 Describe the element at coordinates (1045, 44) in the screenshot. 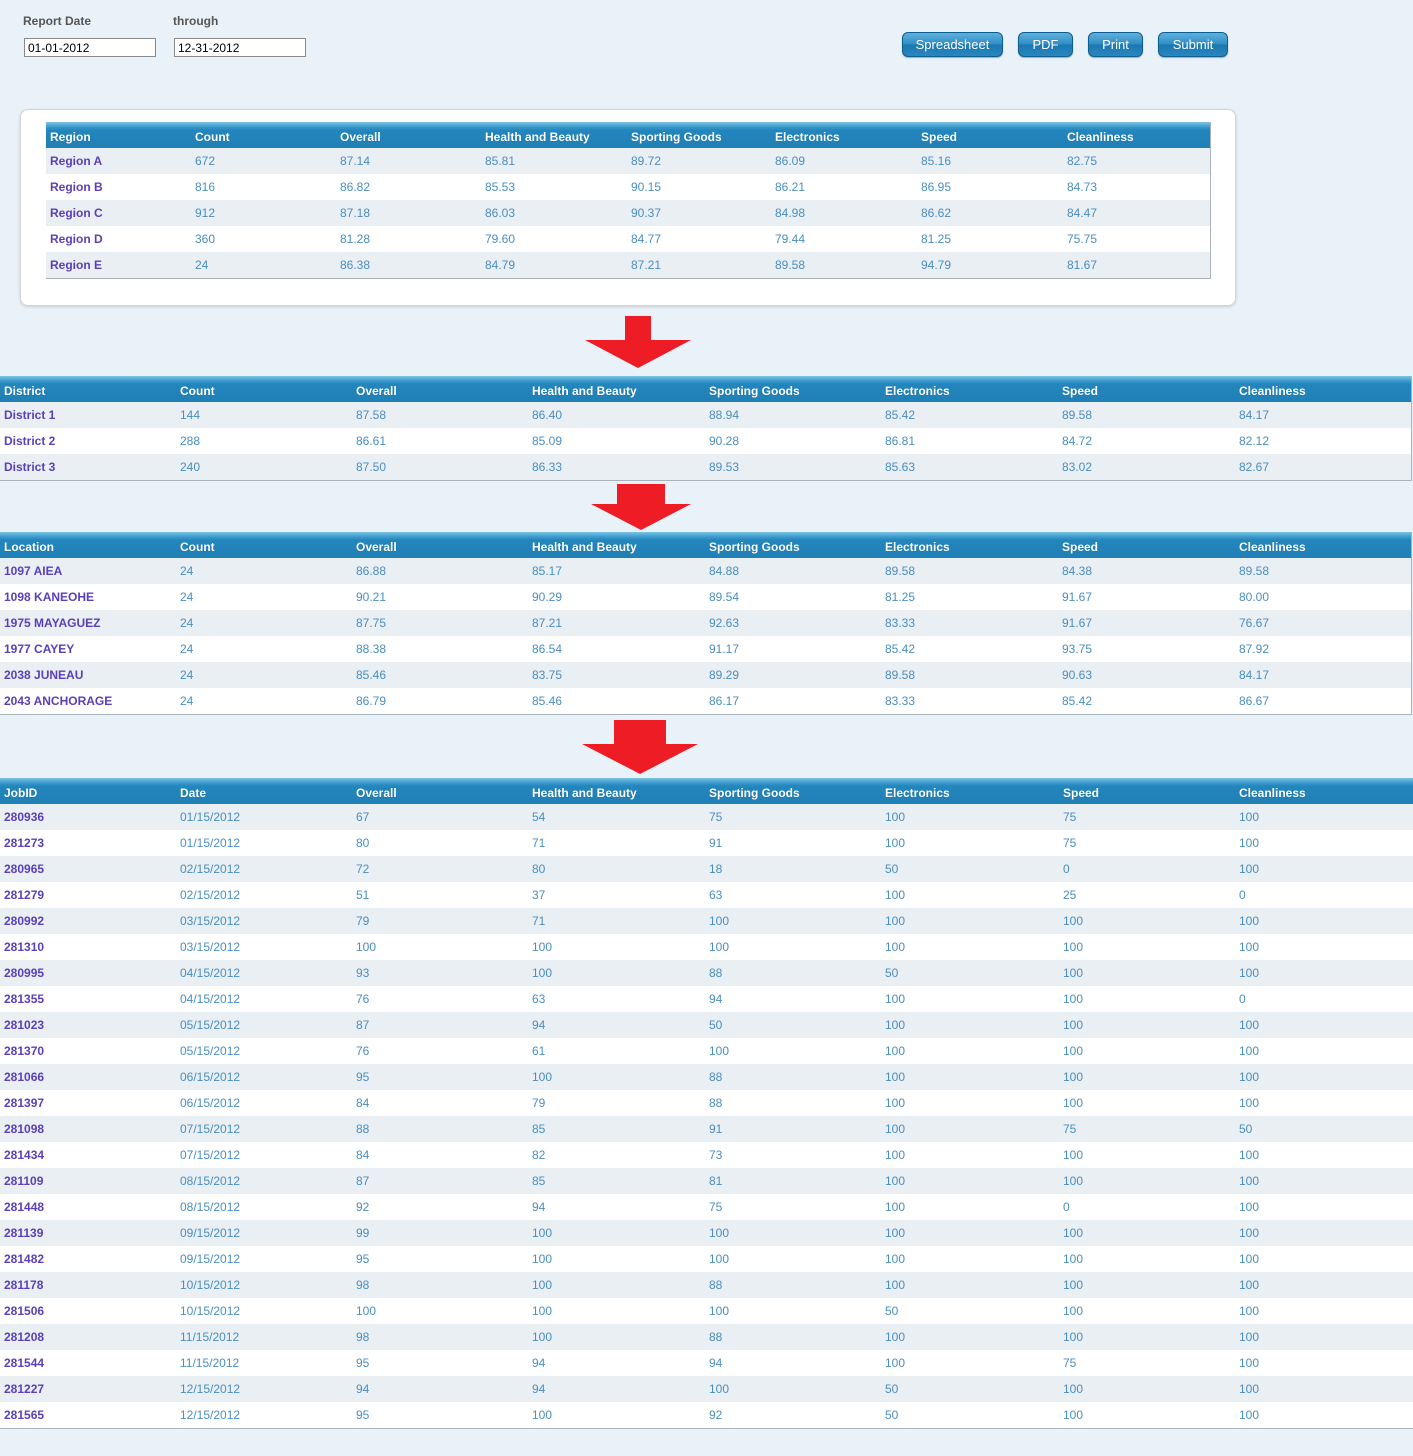

I see `pdf-button: PDF` at that location.